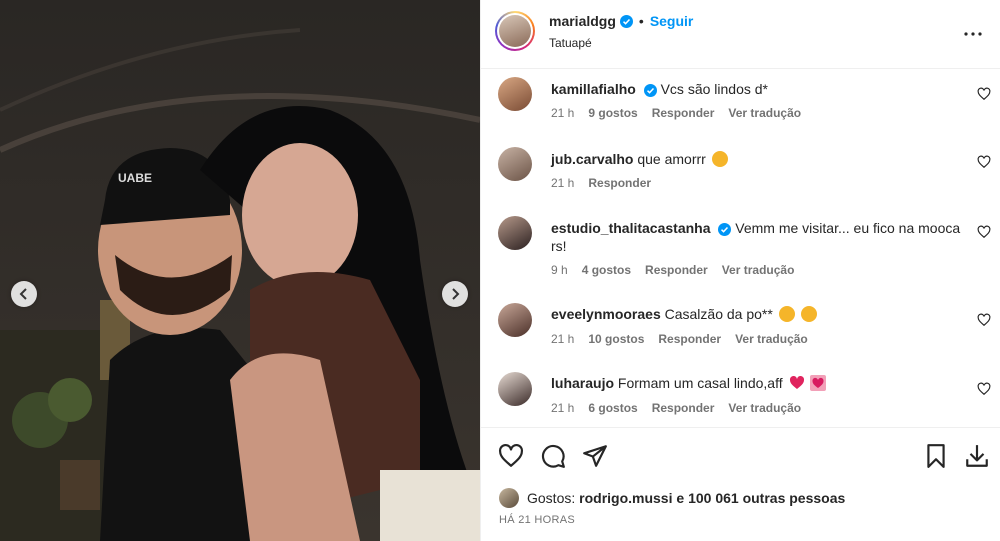 The width and height of the screenshot is (1000, 541). Describe the element at coordinates (551, 498) in the screenshot. I see `likes-prefix: Gostos:` at that location.